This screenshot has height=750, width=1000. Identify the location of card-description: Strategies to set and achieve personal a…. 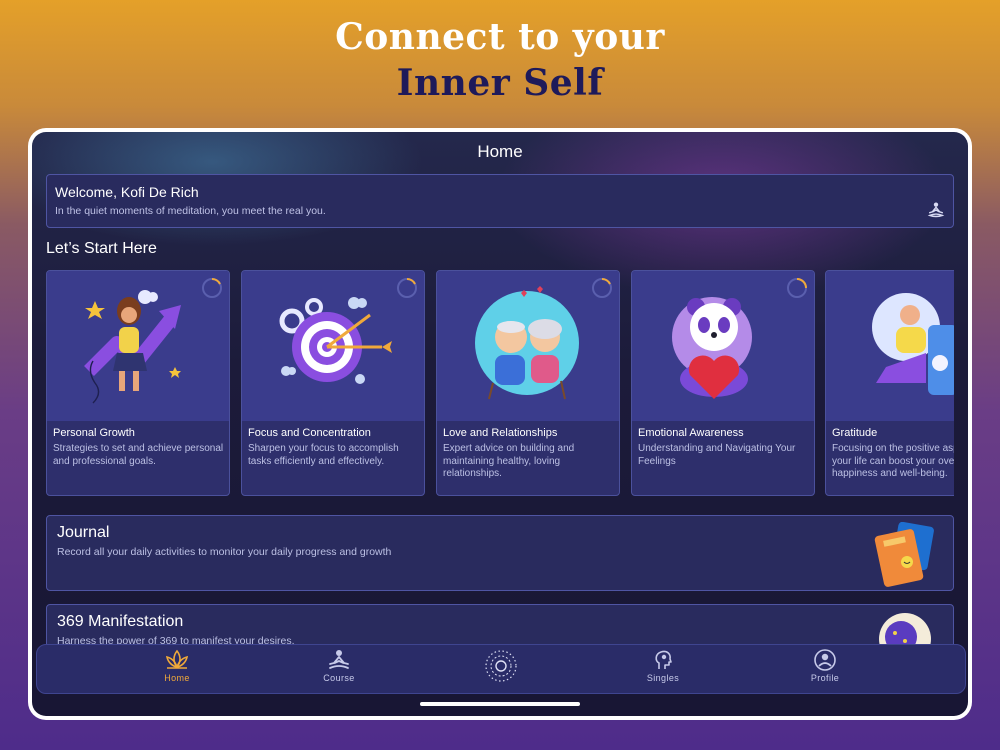
(138, 455).